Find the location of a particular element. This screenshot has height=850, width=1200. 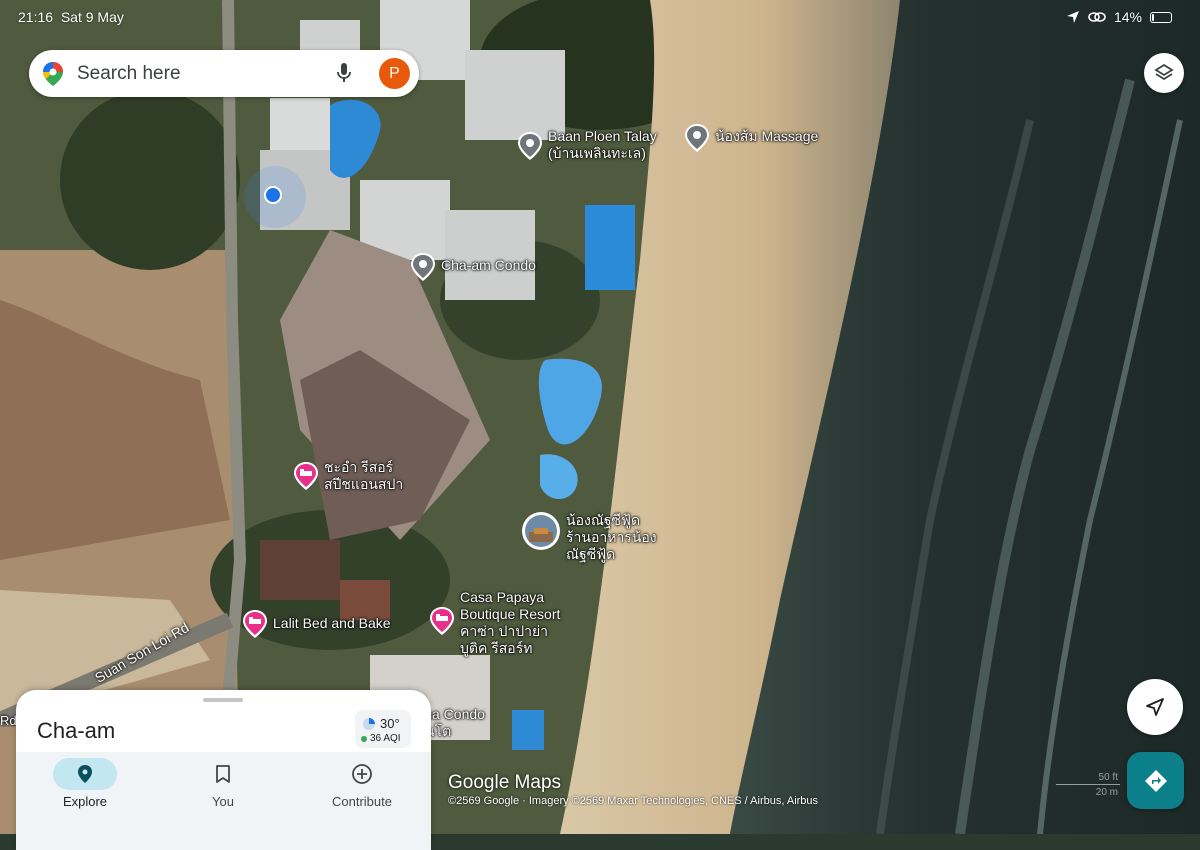

microphone-icon is located at coordinates (344, 73).